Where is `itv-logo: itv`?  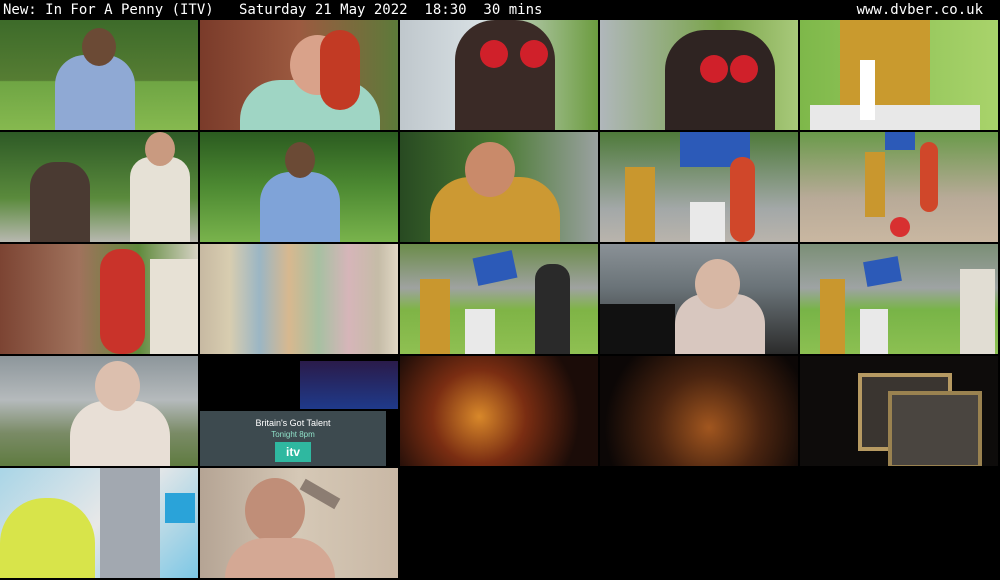 itv-logo: itv is located at coordinates (293, 452).